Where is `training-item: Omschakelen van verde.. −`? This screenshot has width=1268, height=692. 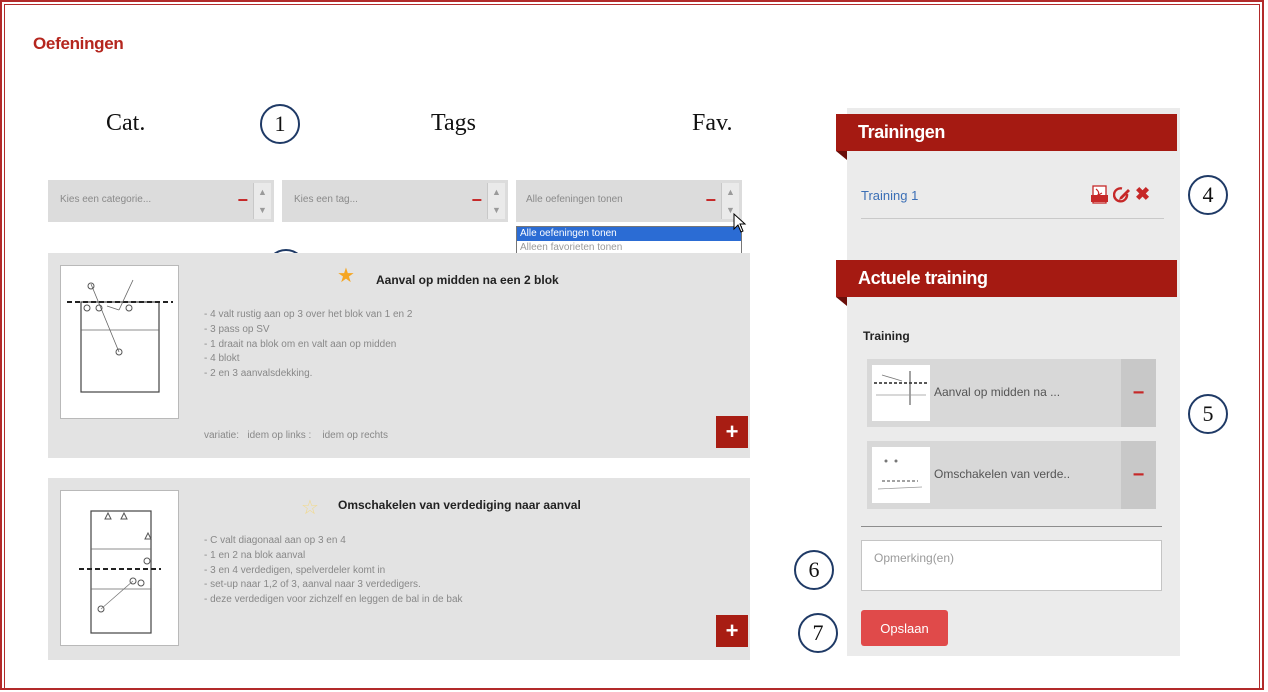 training-item: Omschakelen van verde.. − is located at coordinates (1011, 475).